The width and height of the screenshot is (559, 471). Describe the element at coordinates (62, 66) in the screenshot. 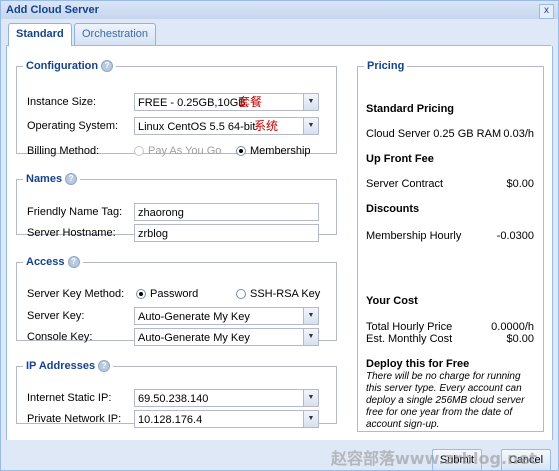

I see `configuration-legend-text: Configuration` at that location.